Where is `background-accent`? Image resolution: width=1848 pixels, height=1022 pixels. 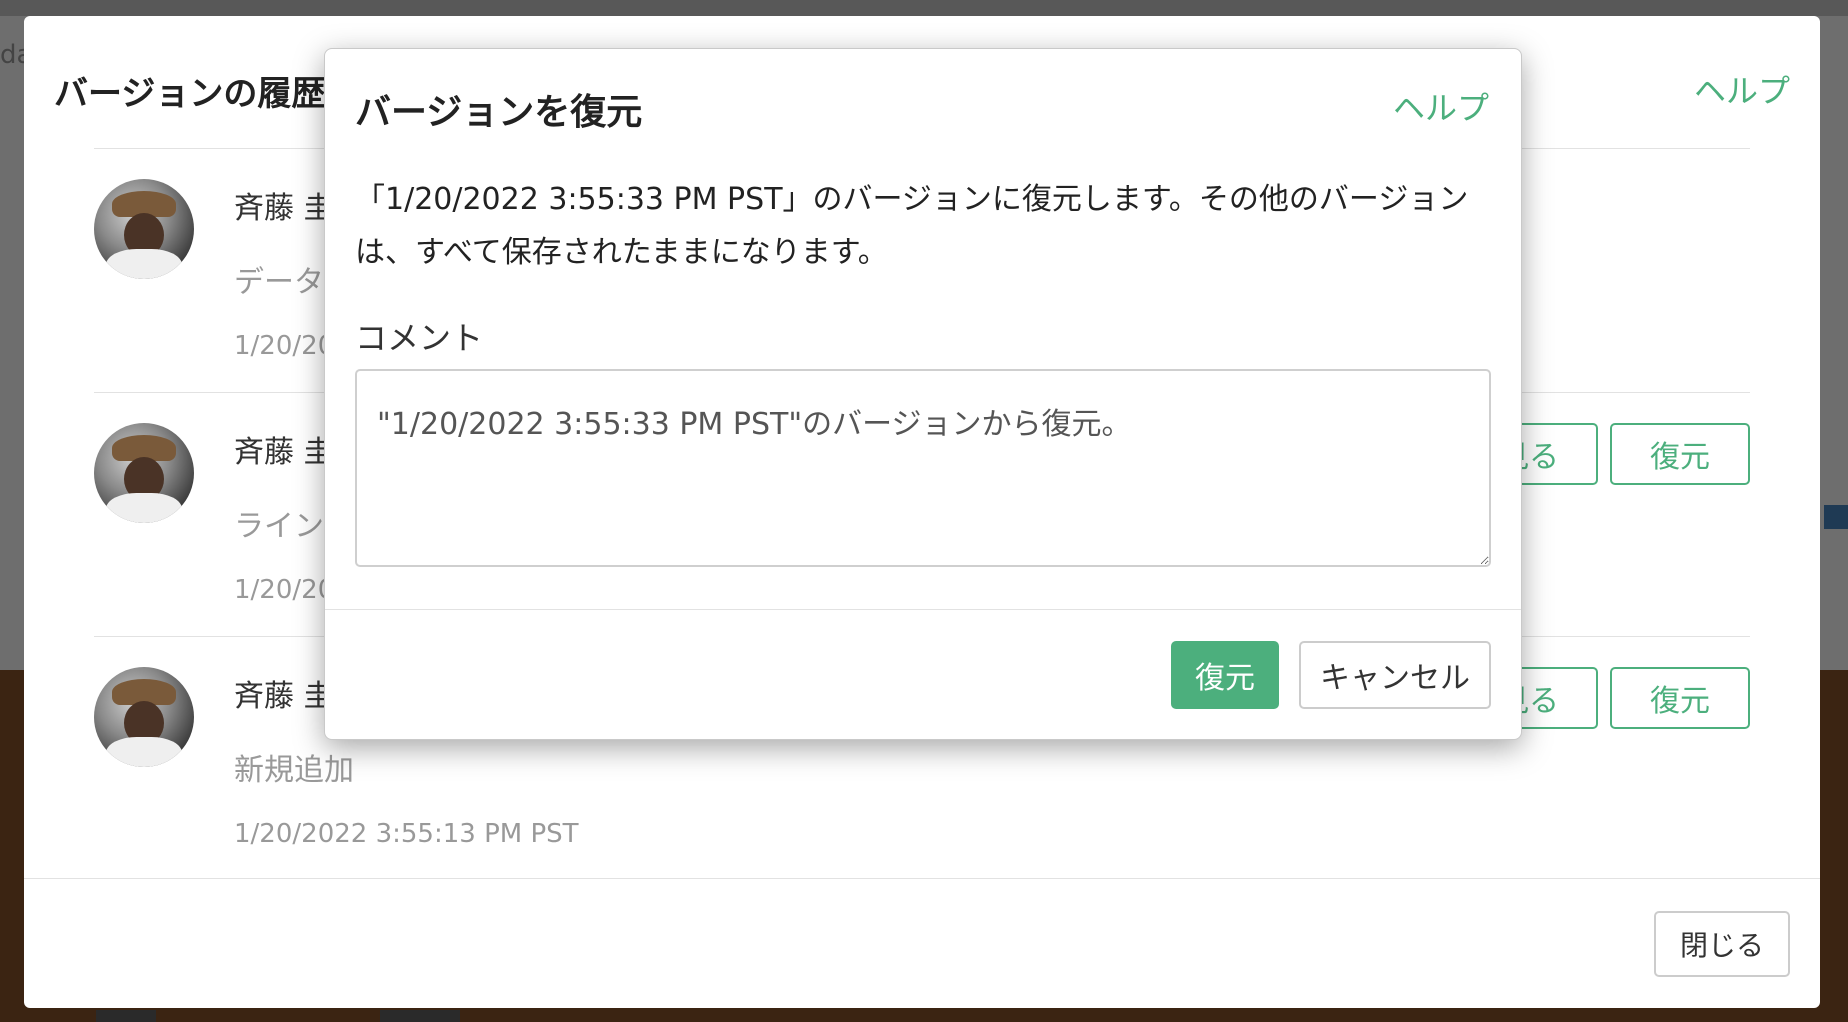 background-accent is located at coordinates (1836, 517).